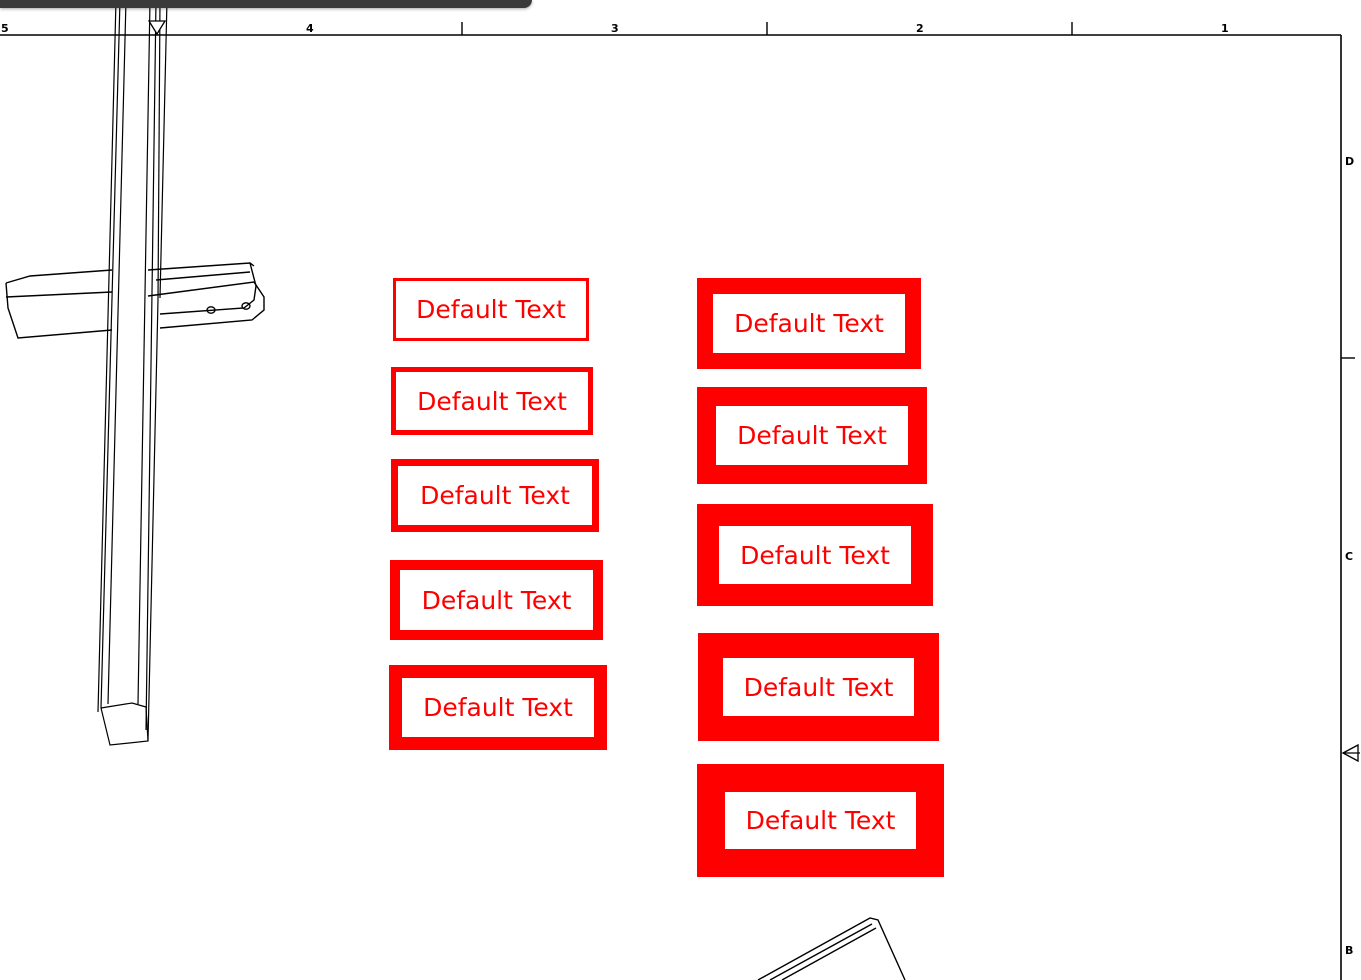  I want to click on column-label: 5, so click(5, 28).